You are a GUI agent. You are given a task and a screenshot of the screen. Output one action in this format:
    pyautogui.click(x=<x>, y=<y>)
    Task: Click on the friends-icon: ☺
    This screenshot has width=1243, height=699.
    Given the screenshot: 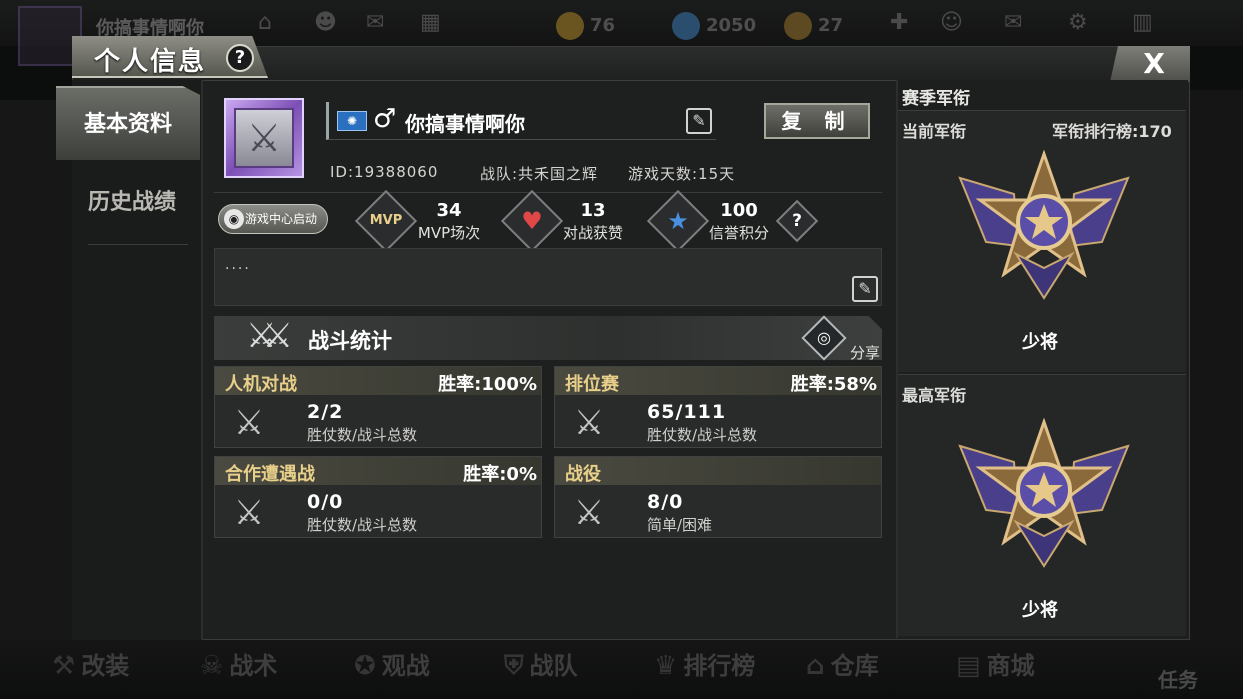 What is the action you would take?
    pyautogui.click(x=951, y=22)
    